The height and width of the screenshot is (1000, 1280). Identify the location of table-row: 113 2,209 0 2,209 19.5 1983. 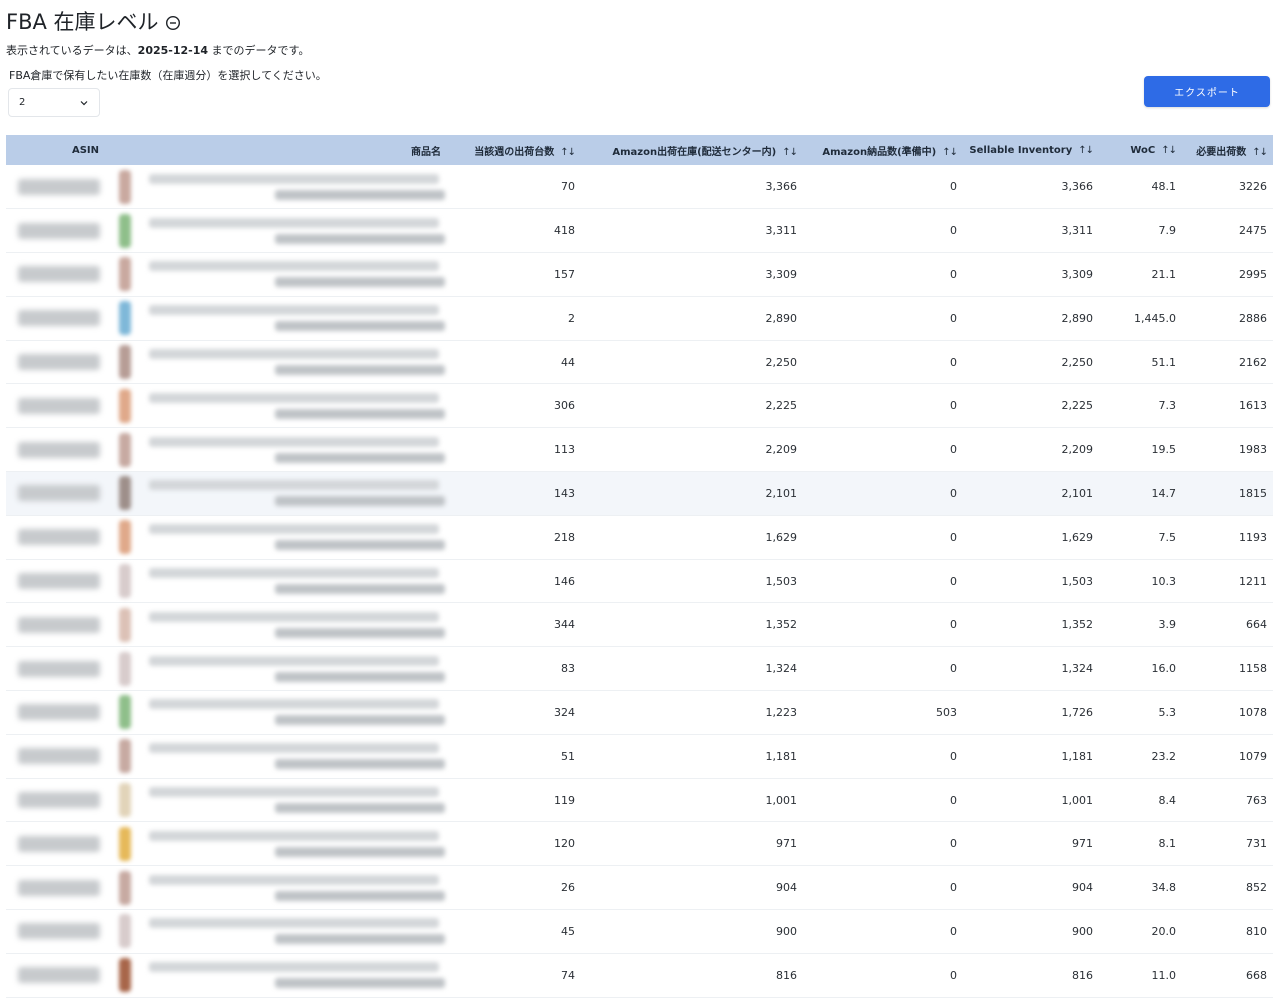
(639, 450).